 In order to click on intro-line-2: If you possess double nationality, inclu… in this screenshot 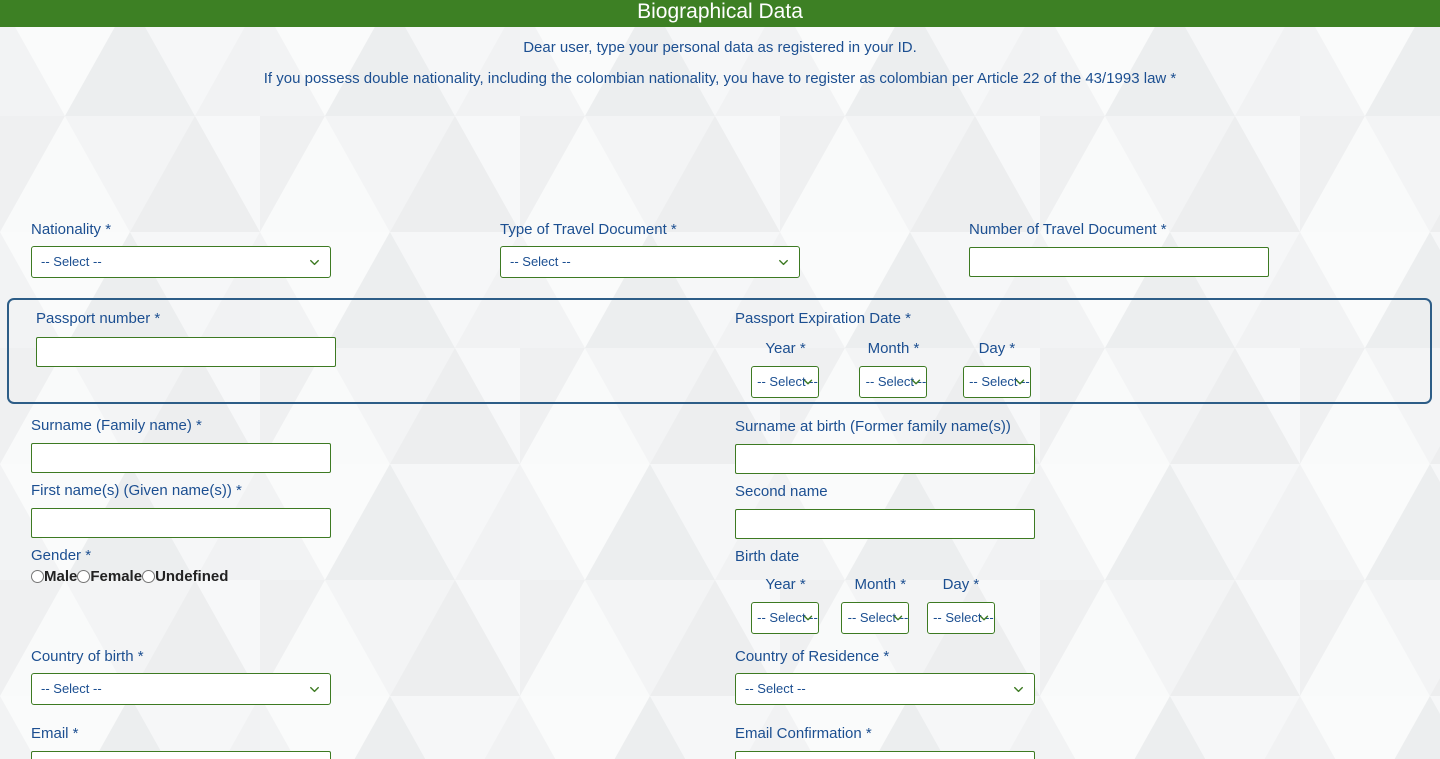, I will do `click(720, 78)`.